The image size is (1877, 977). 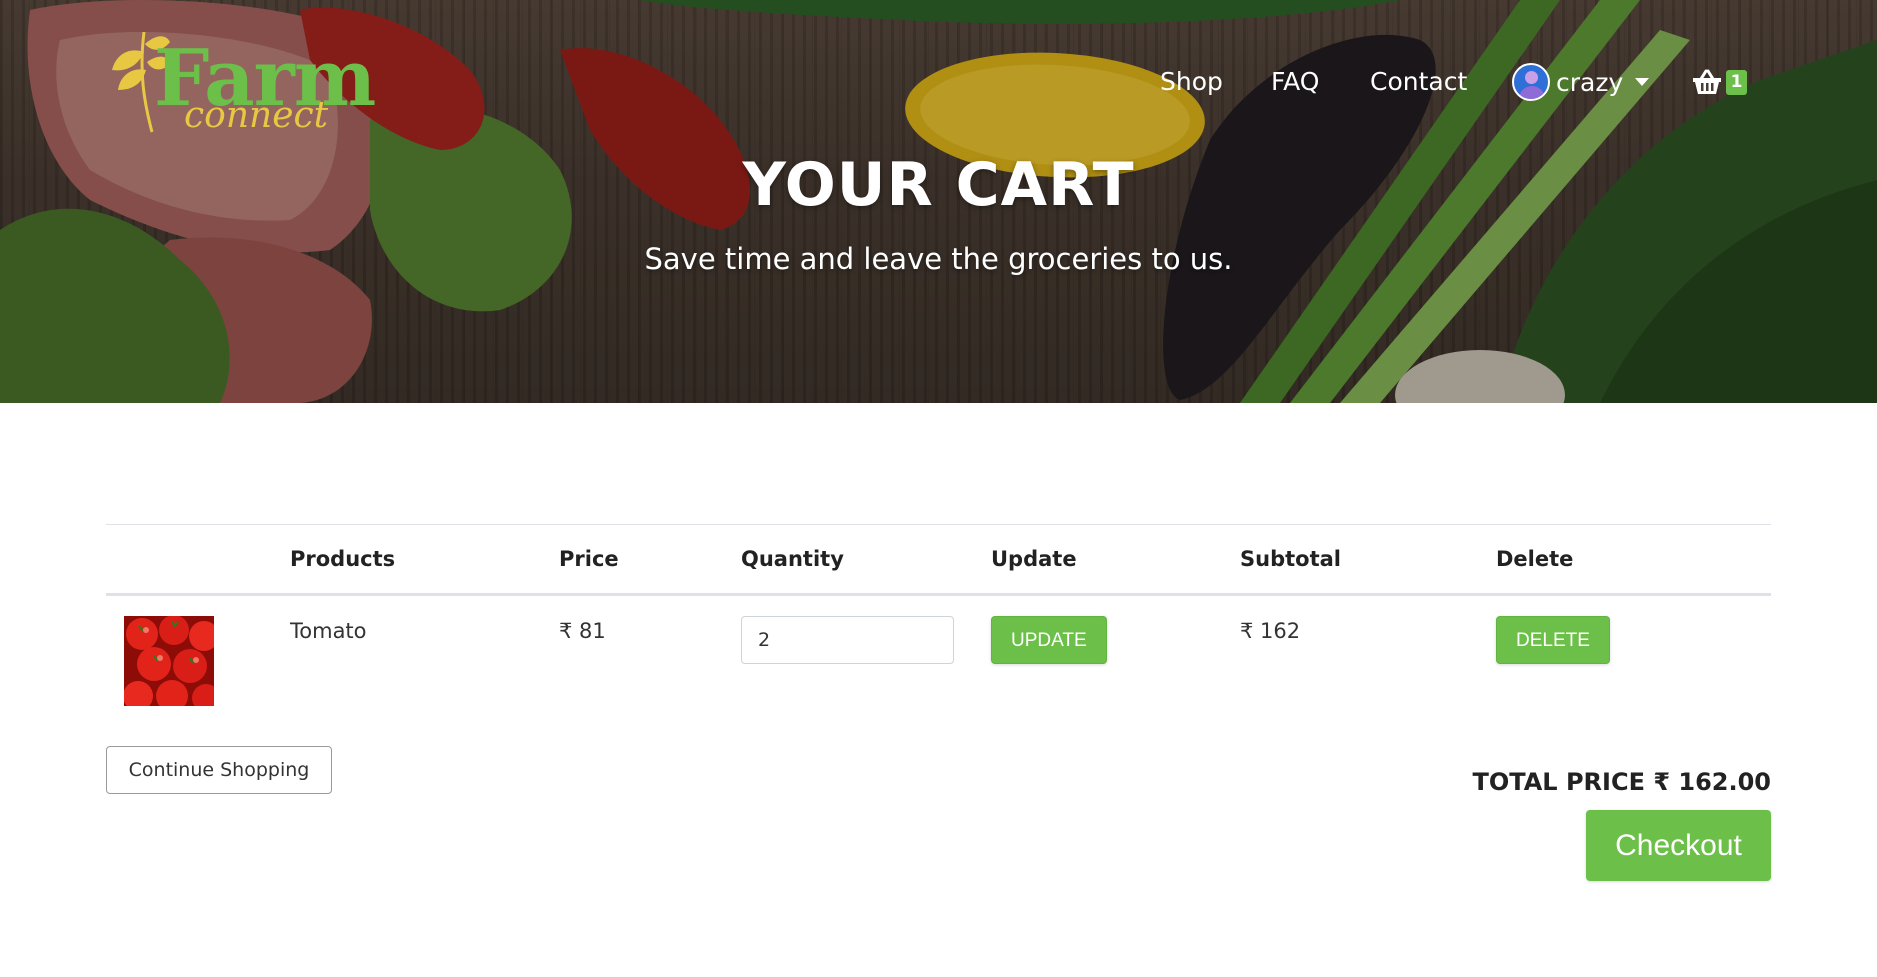 What do you see at coordinates (256, 115) in the screenshot?
I see `brand-name-sub: connect` at bounding box center [256, 115].